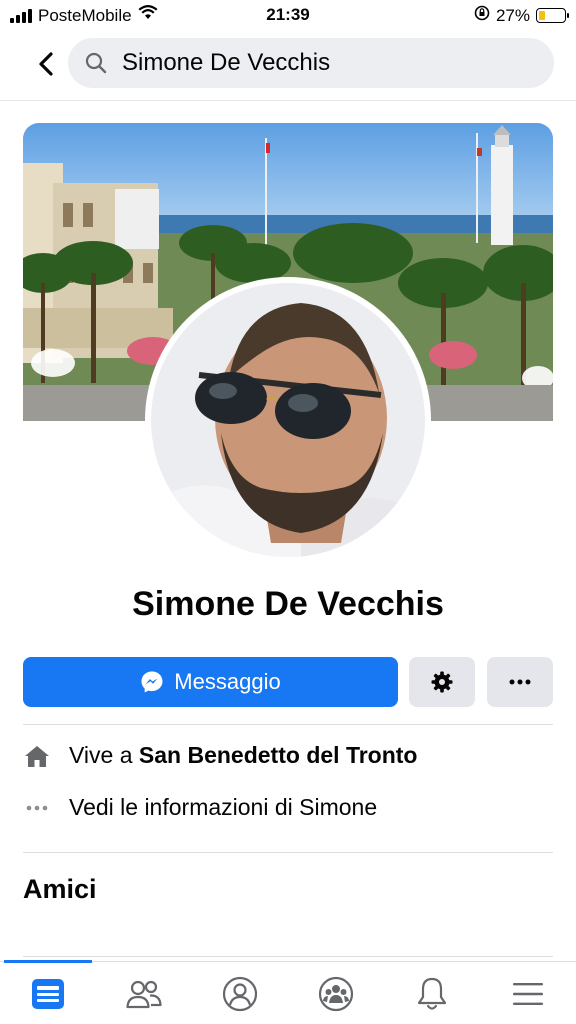  I want to click on chevron-left-icon, so click(46, 64).